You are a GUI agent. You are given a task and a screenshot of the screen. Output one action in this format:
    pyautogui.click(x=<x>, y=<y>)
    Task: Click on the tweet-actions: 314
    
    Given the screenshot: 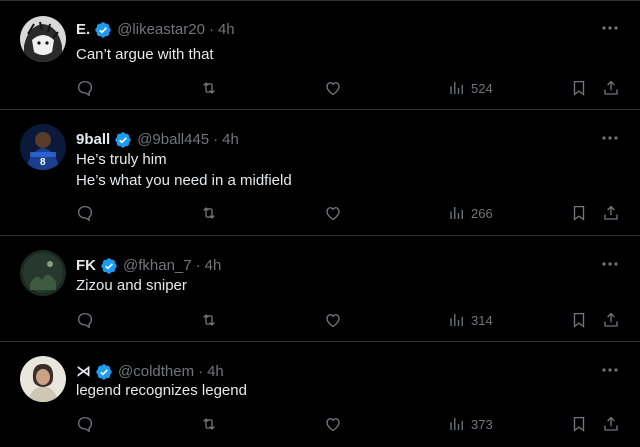 What is the action you would take?
    pyautogui.click(x=320, y=320)
    